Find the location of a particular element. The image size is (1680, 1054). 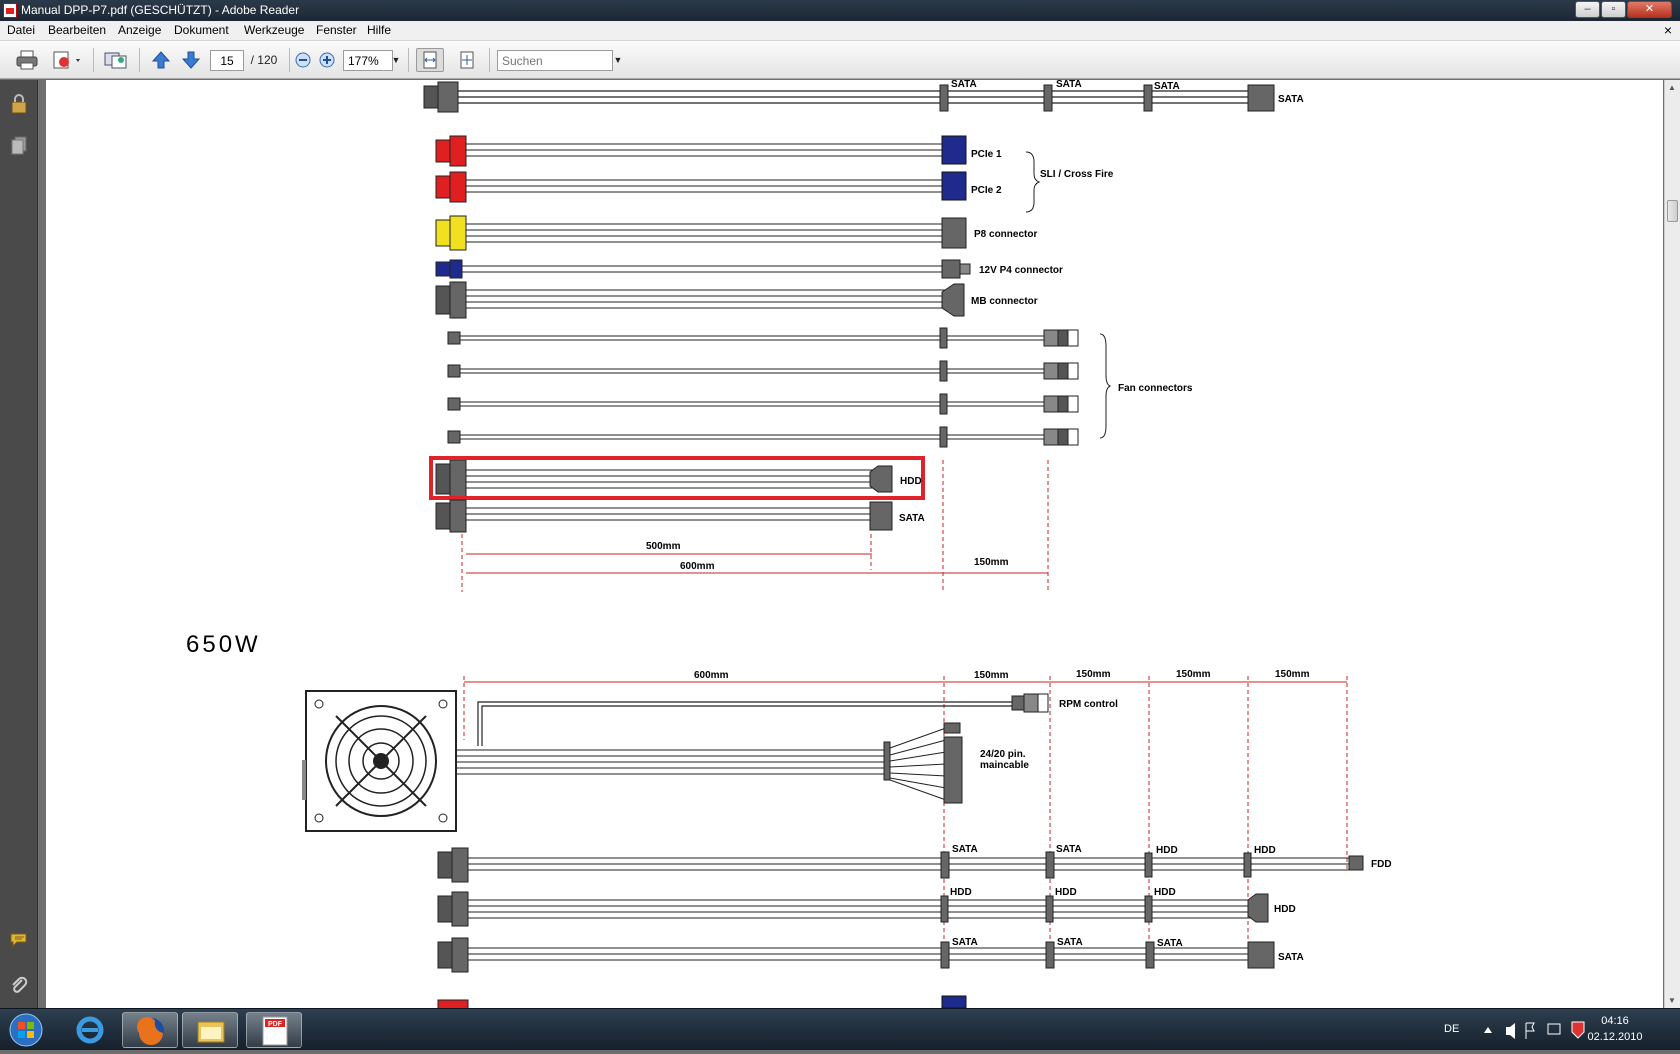

comment-icon is located at coordinates (18, 940).